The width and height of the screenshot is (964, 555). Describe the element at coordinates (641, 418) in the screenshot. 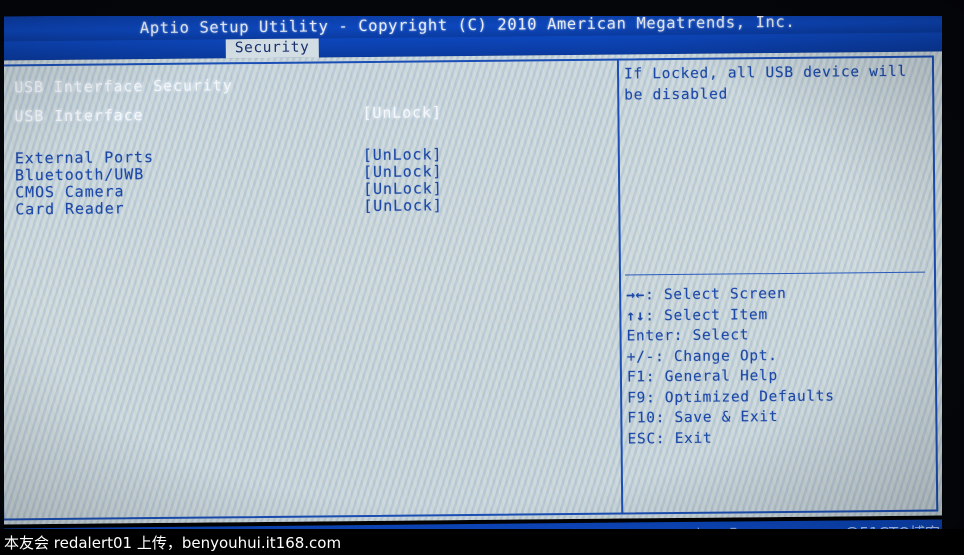

I see `key-f10: F10` at that location.